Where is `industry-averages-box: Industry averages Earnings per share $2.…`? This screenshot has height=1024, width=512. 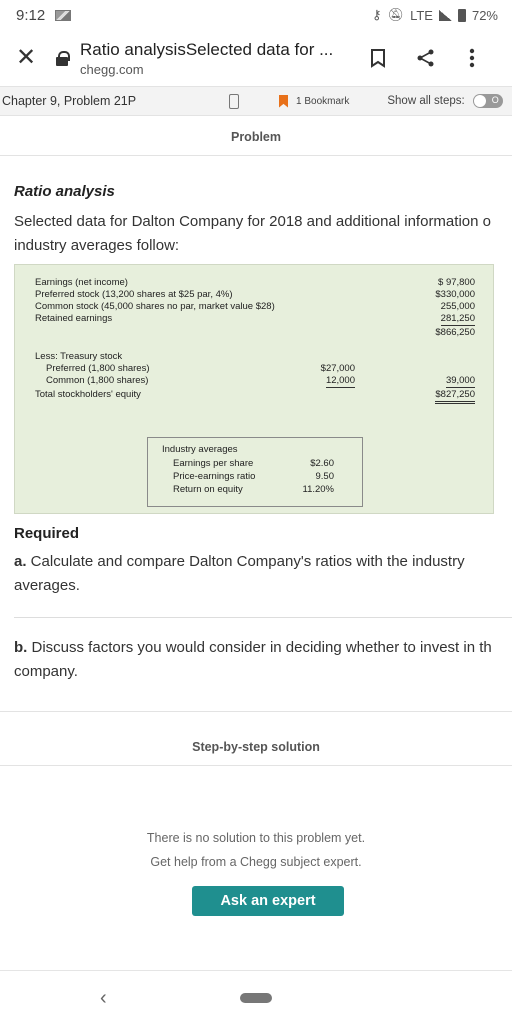
industry-averages-box: Industry averages Earnings per share $2.… is located at coordinates (255, 472).